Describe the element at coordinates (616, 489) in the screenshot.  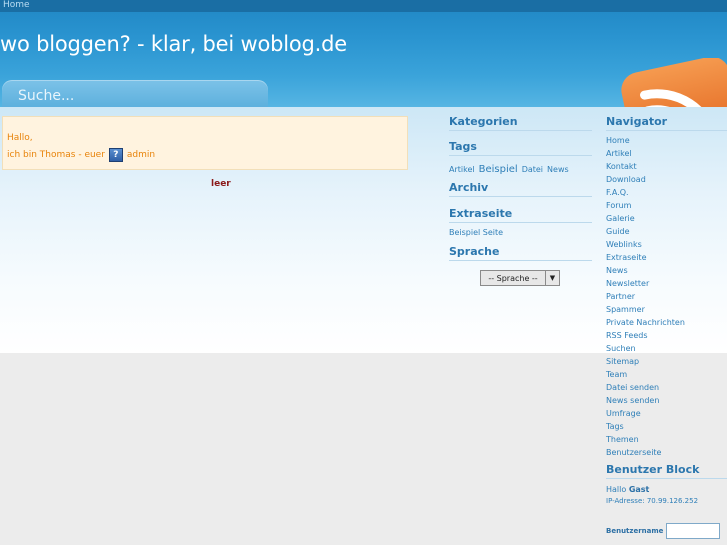
I see `user-greeting-hallo: Hallo` at that location.